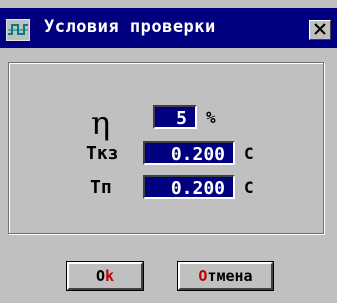 Image resolution: width=337 pixels, height=303 pixels. What do you see at coordinates (249, 153) in the screenshot?
I see `tkz-unit: C` at bounding box center [249, 153].